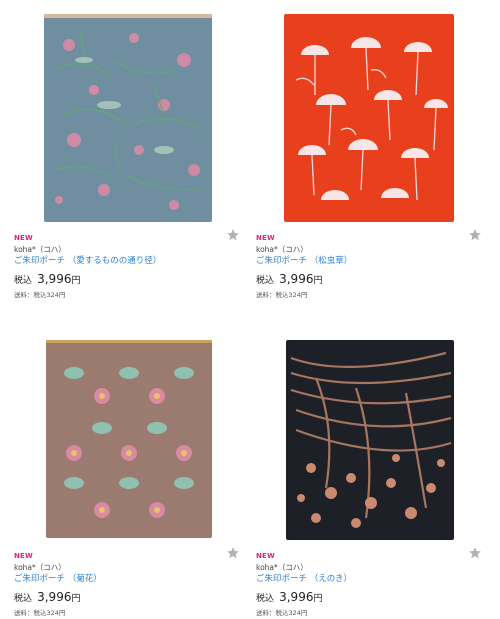 The height and width of the screenshot is (619, 500). Describe the element at coordinates (127, 261) in the screenshot. I see `product-title: ご朱印ポーチ （愛するものの通り径）` at that location.